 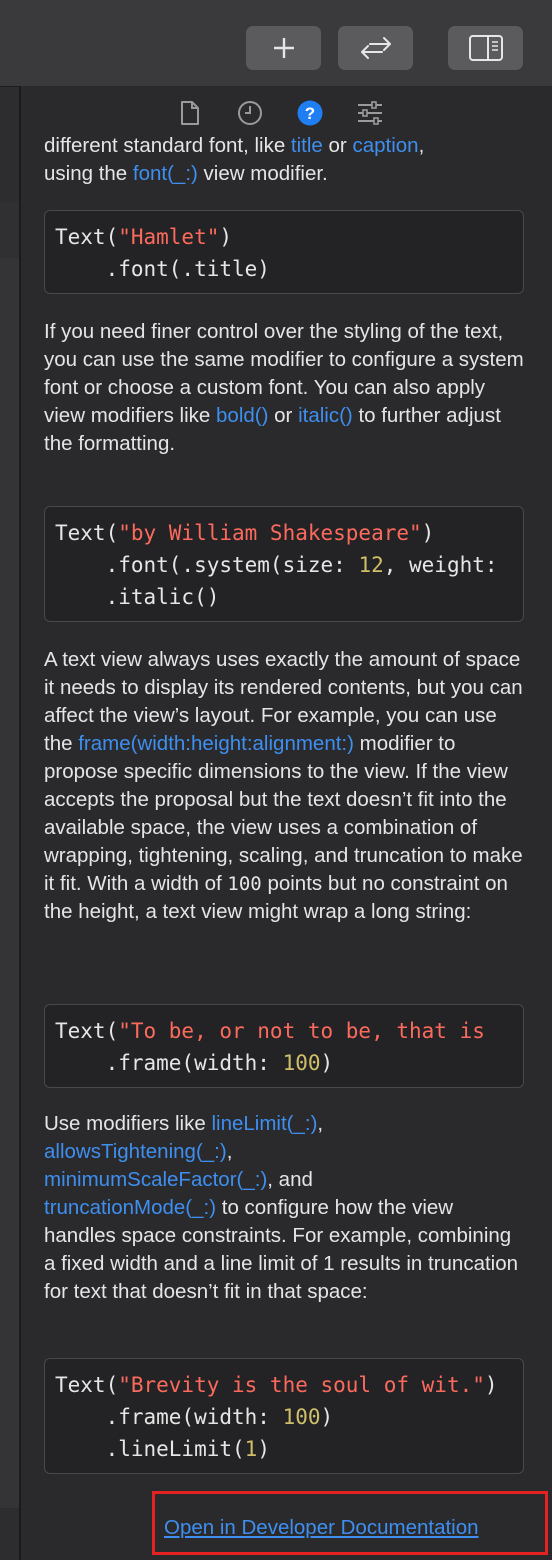 I want to click on plus-icon, so click(x=283, y=48).